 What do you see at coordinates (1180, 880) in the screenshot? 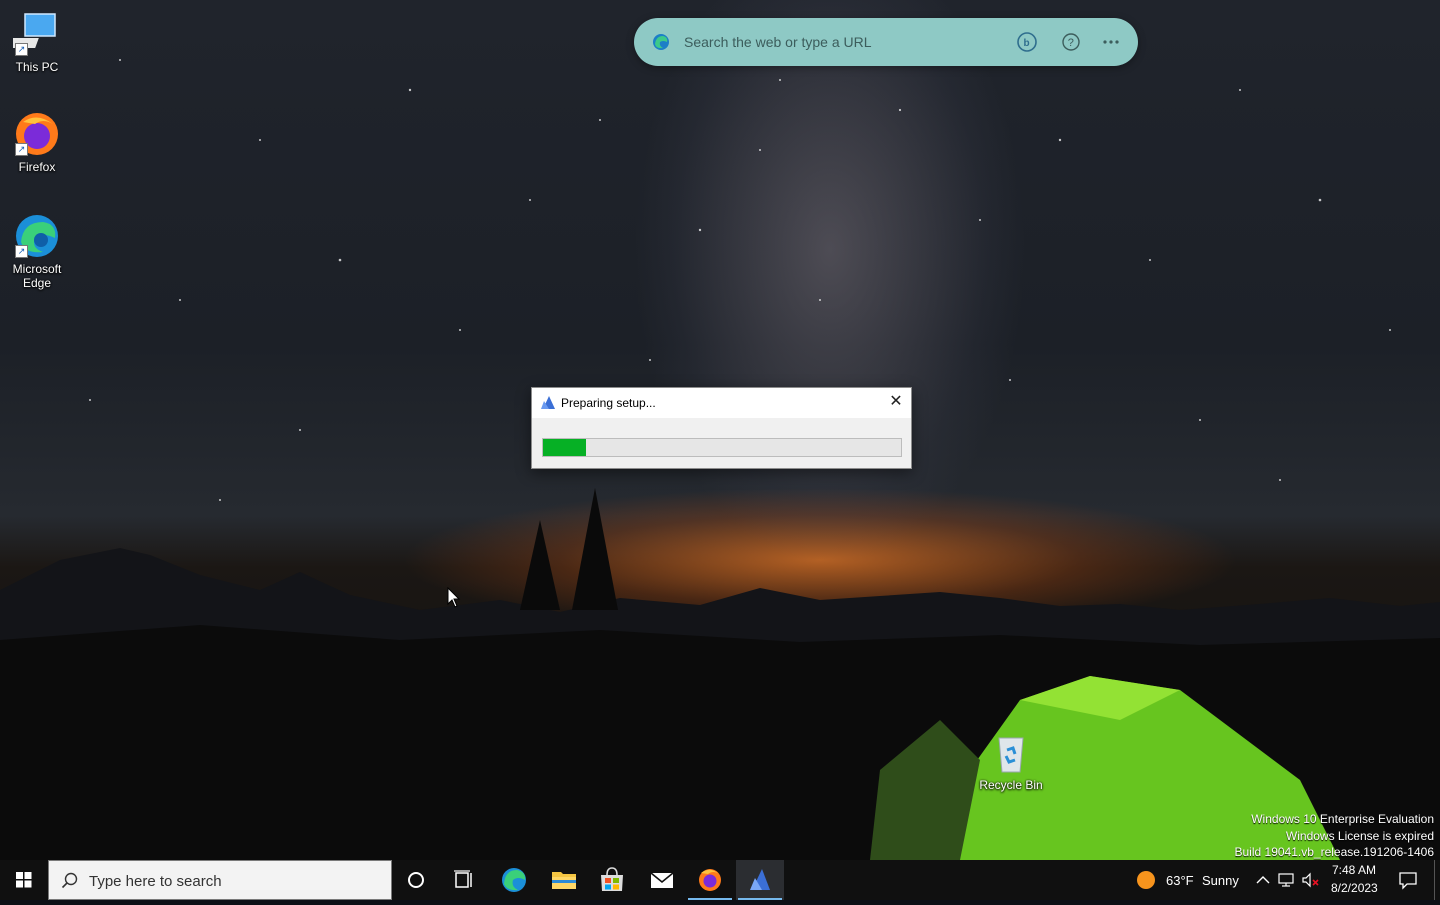
I see `weather-temperature: 63°F` at bounding box center [1180, 880].